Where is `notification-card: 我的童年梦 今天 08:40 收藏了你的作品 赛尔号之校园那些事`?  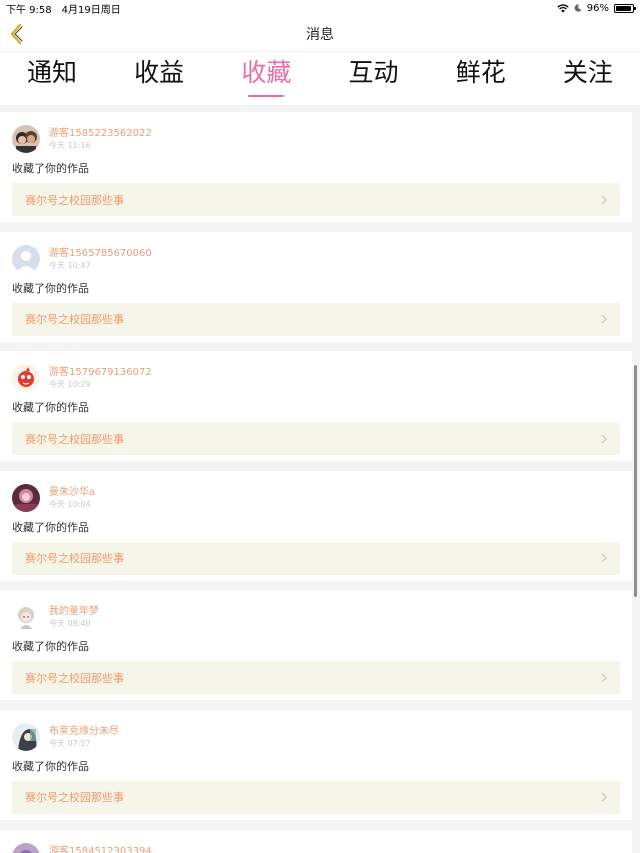 notification-card: 我的童年梦 今天 08:40 收藏了你的作品 赛尔号之校园那些事 is located at coordinates (316, 645).